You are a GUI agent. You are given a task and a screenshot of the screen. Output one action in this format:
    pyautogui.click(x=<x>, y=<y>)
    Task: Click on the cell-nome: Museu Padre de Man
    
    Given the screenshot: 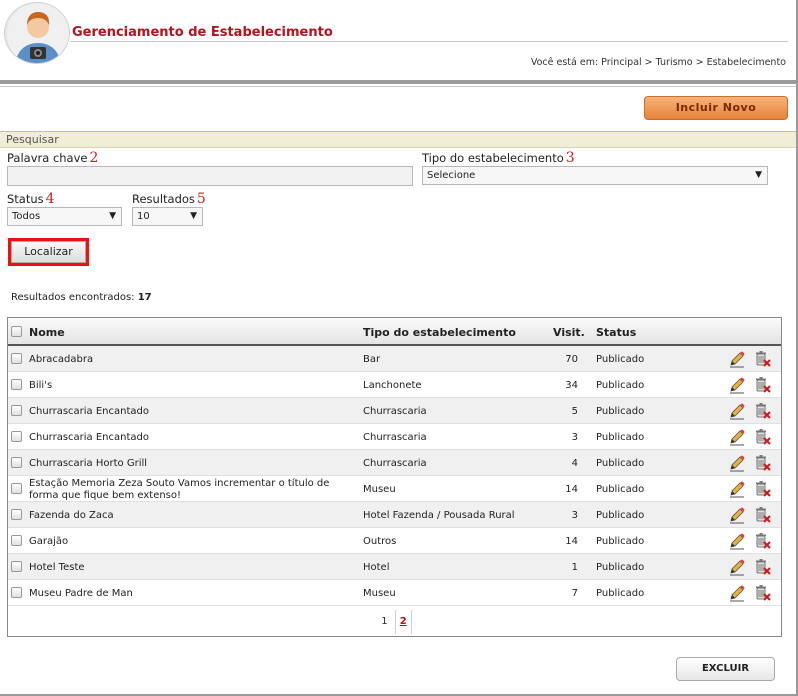 What is the action you would take?
    pyautogui.click(x=81, y=593)
    